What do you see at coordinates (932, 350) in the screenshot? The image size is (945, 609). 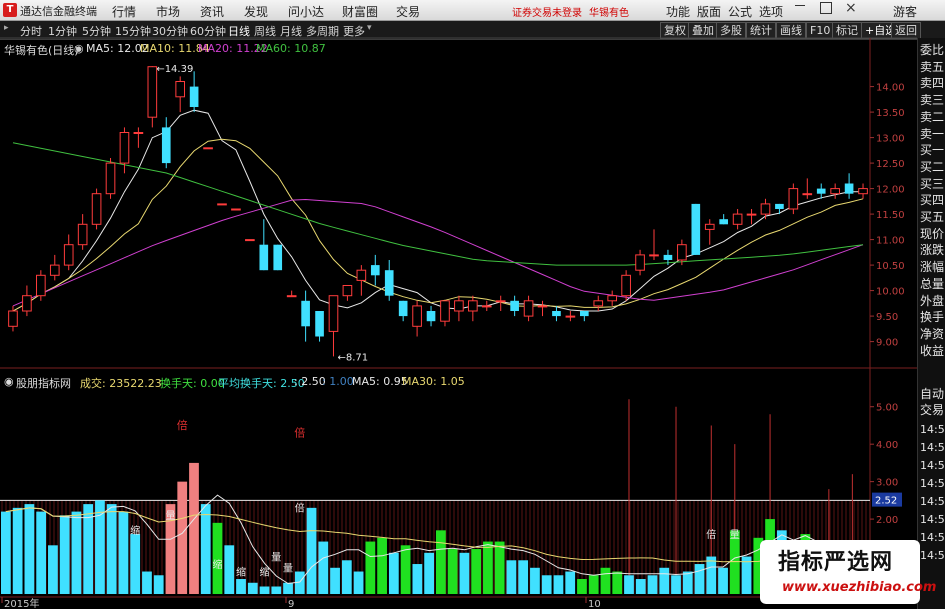 I see `sidebar-quote-label: 收益` at bounding box center [932, 350].